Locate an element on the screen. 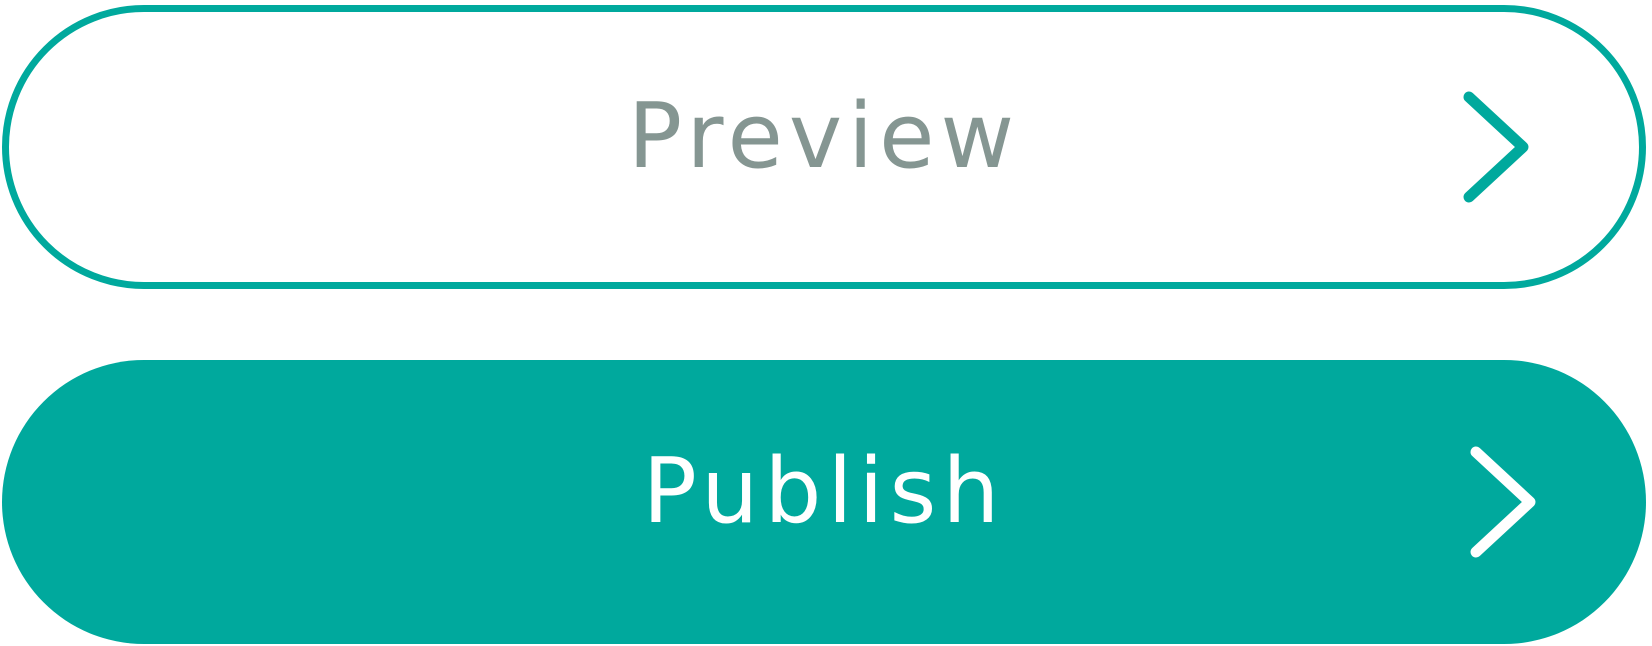 This screenshot has height=646, width=1652. publish-button-label: Publish is located at coordinates (824, 491).